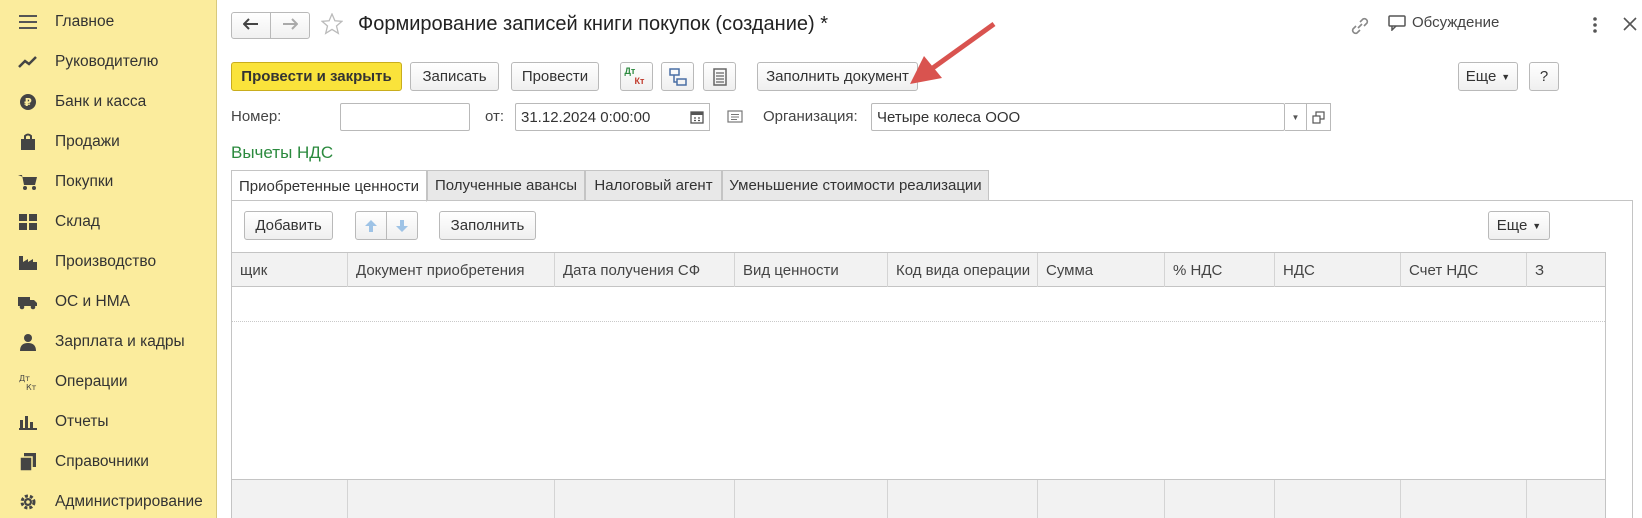  What do you see at coordinates (1078, 117) in the screenshot?
I see `organization-field: Четыре колеса ООО` at bounding box center [1078, 117].